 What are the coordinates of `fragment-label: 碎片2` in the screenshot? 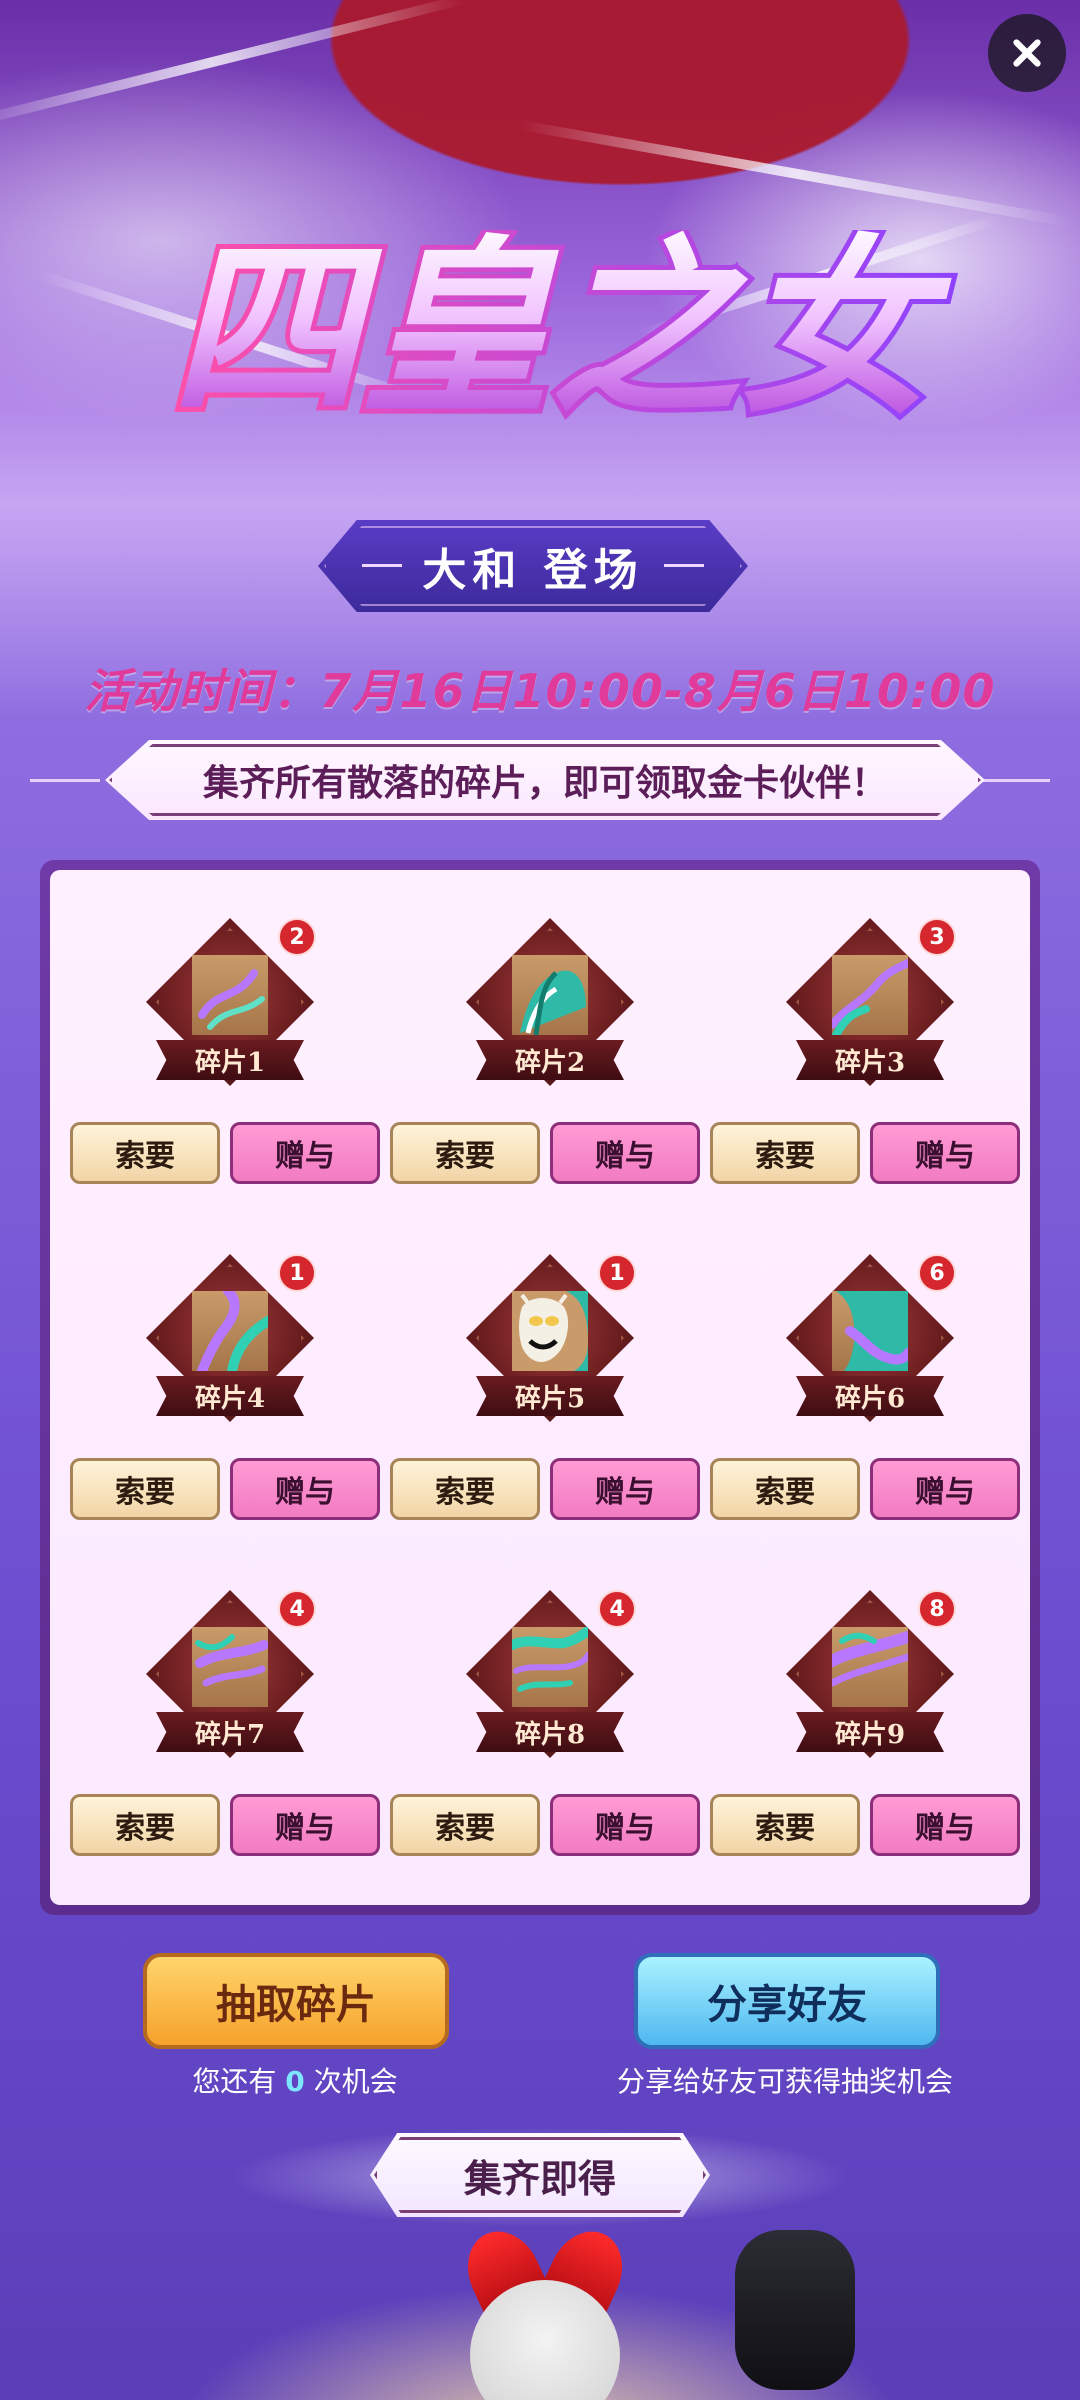 It's located at (550, 1060).